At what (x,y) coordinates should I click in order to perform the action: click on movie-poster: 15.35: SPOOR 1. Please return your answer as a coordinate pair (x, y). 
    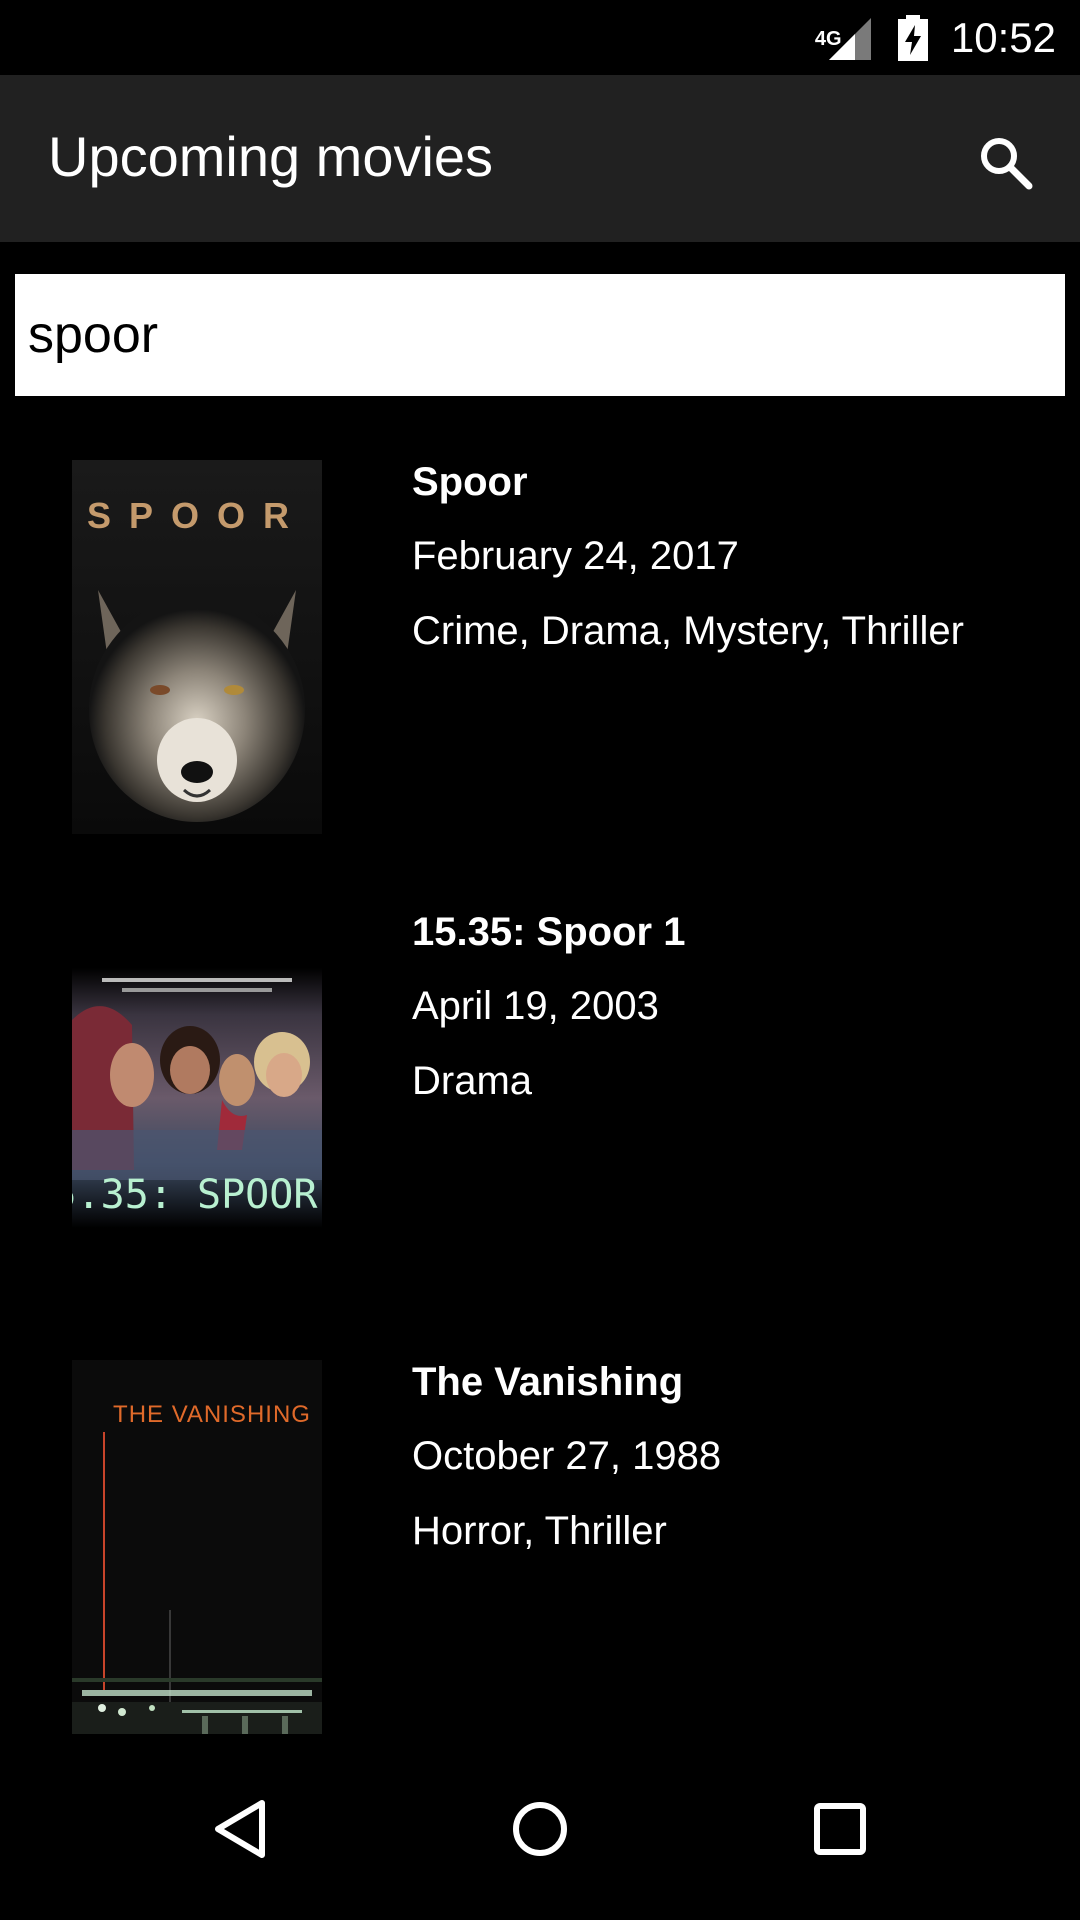
    Looking at the image, I should click on (197, 1097).